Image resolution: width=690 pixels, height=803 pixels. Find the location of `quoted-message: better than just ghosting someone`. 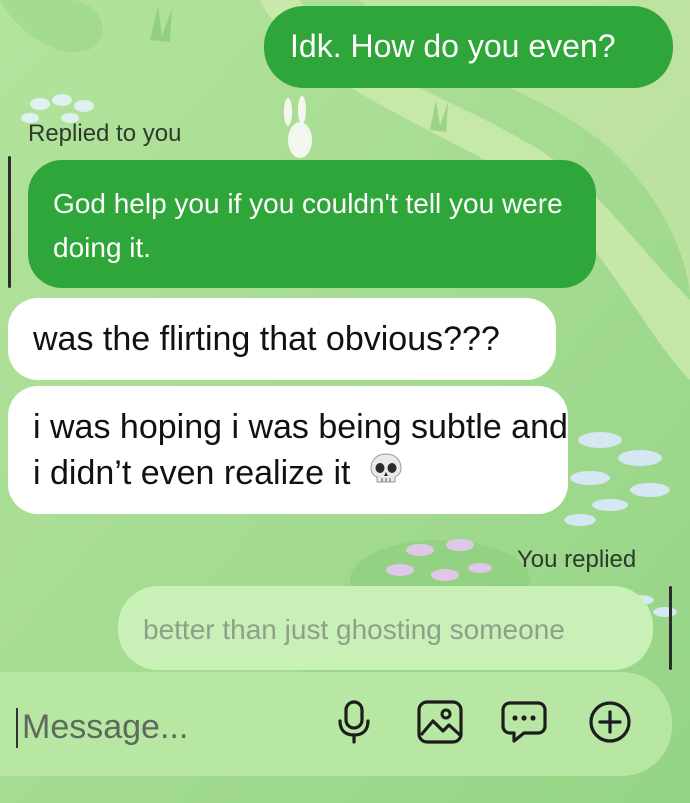

quoted-message: better than just ghosting someone is located at coordinates (385, 628).